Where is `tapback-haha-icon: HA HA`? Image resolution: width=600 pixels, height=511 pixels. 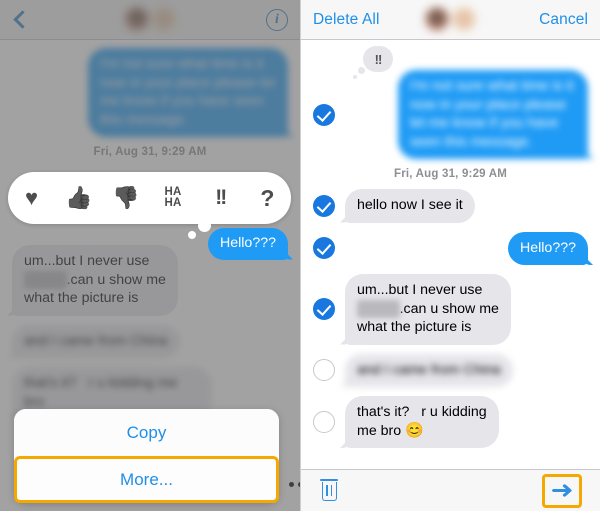
tapback-haha-icon: HA HA is located at coordinates (173, 198).